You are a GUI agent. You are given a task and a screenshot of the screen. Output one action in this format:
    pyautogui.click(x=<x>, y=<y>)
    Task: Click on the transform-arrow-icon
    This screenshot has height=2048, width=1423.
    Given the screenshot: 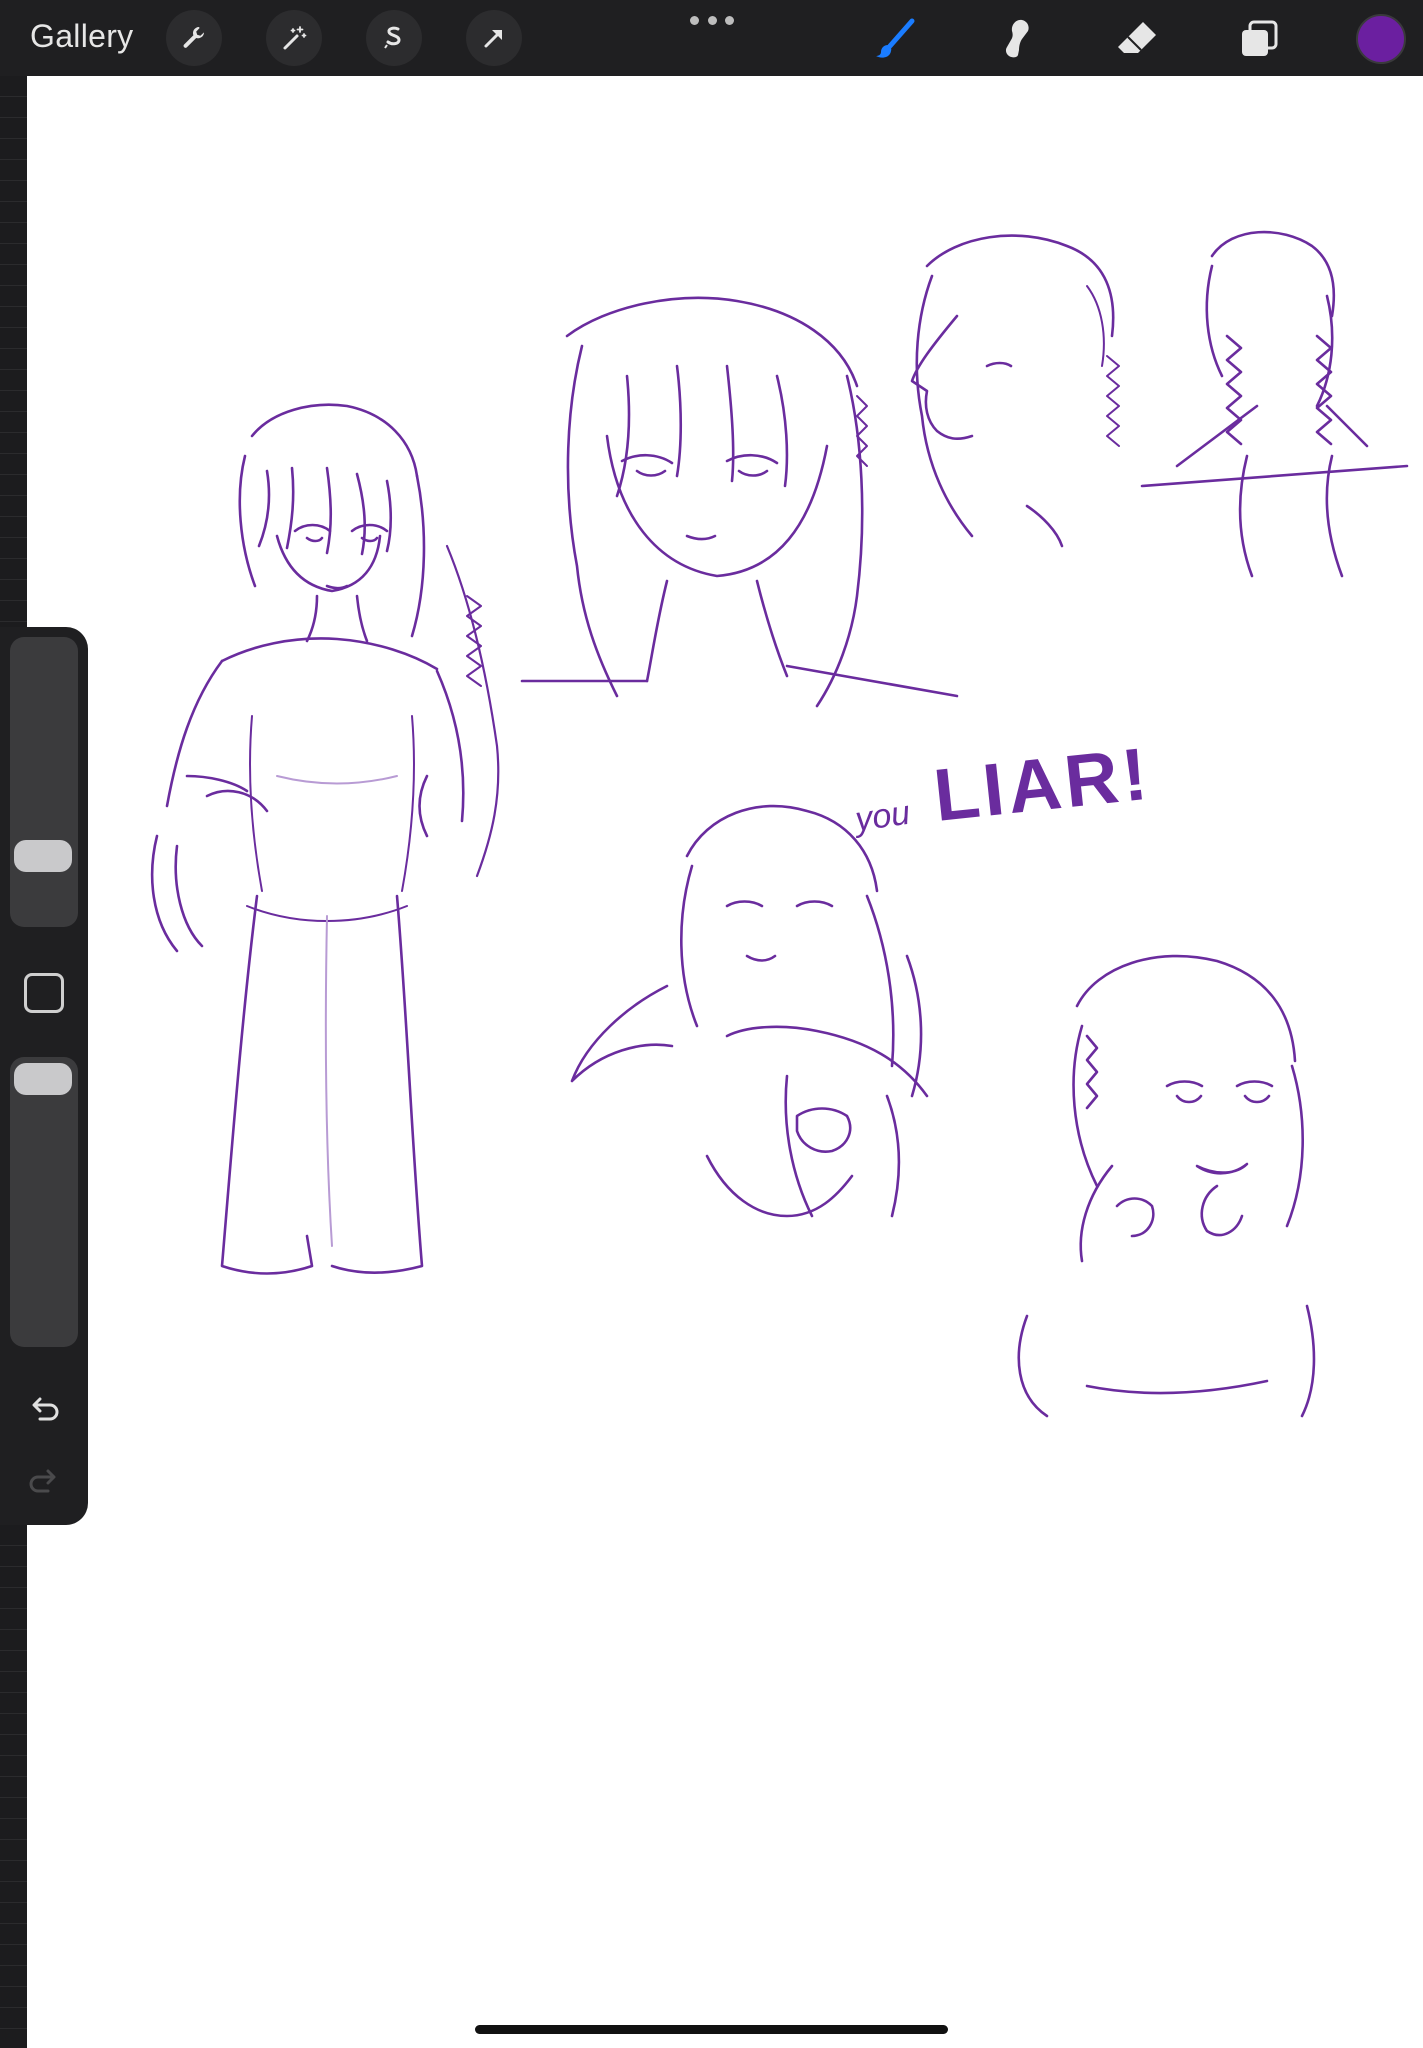 What is the action you would take?
    pyautogui.click(x=494, y=38)
    